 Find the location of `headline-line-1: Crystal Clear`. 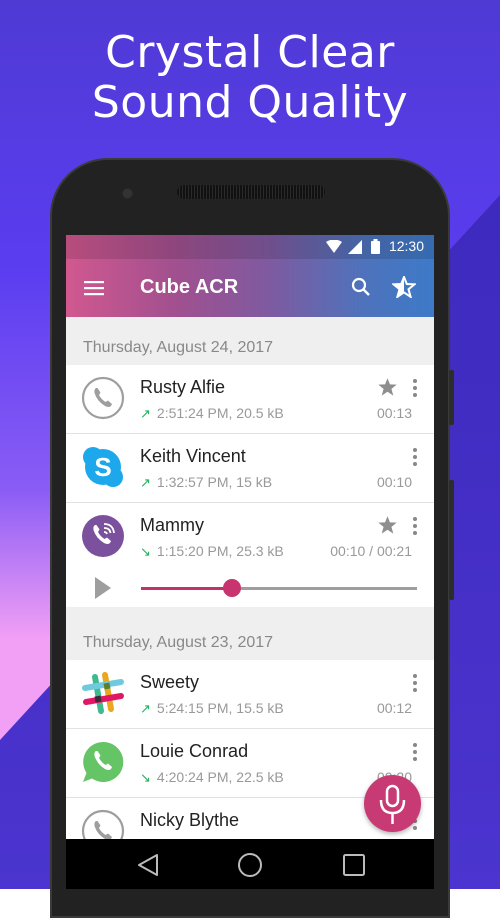

headline-line-1: Crystal Clear is located at coordinates (250, 52).